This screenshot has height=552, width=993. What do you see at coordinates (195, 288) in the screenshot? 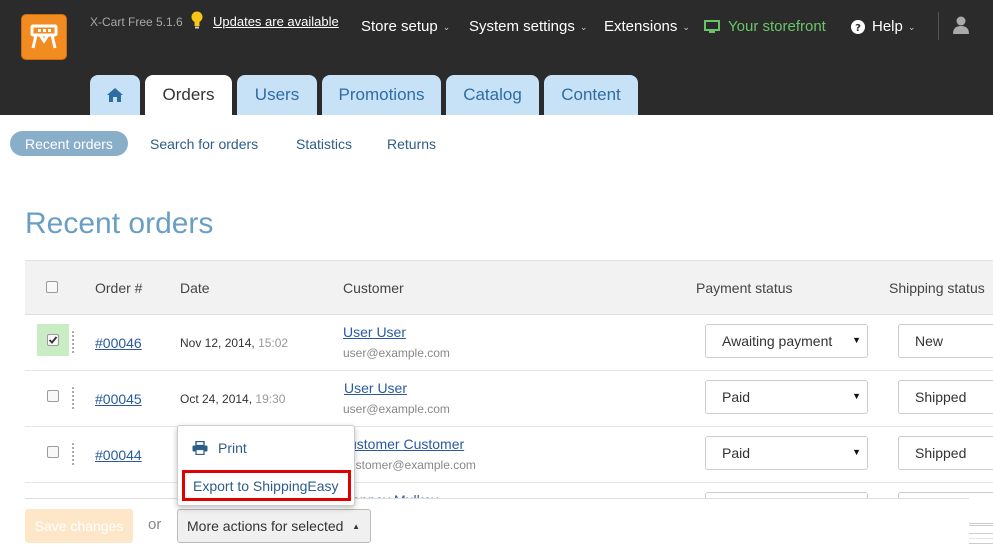
I see `column-date: Date` at bounding box center [195, 288].